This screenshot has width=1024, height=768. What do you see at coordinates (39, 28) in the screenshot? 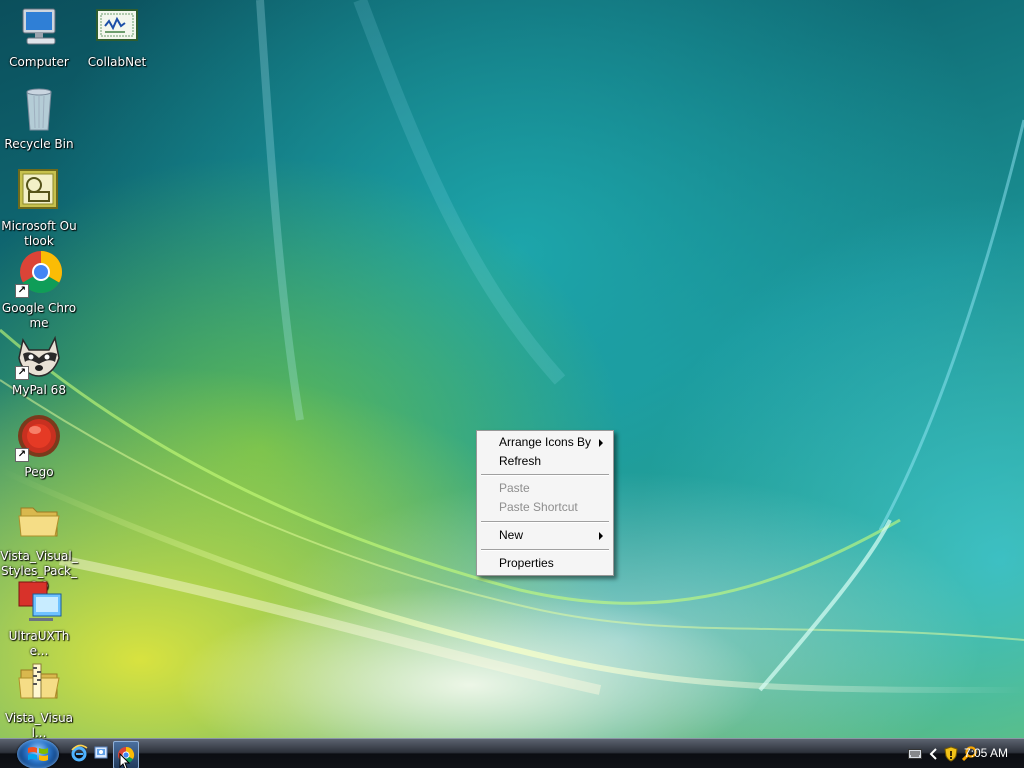
I see `computer-icon` at bounding box center [39, 28].